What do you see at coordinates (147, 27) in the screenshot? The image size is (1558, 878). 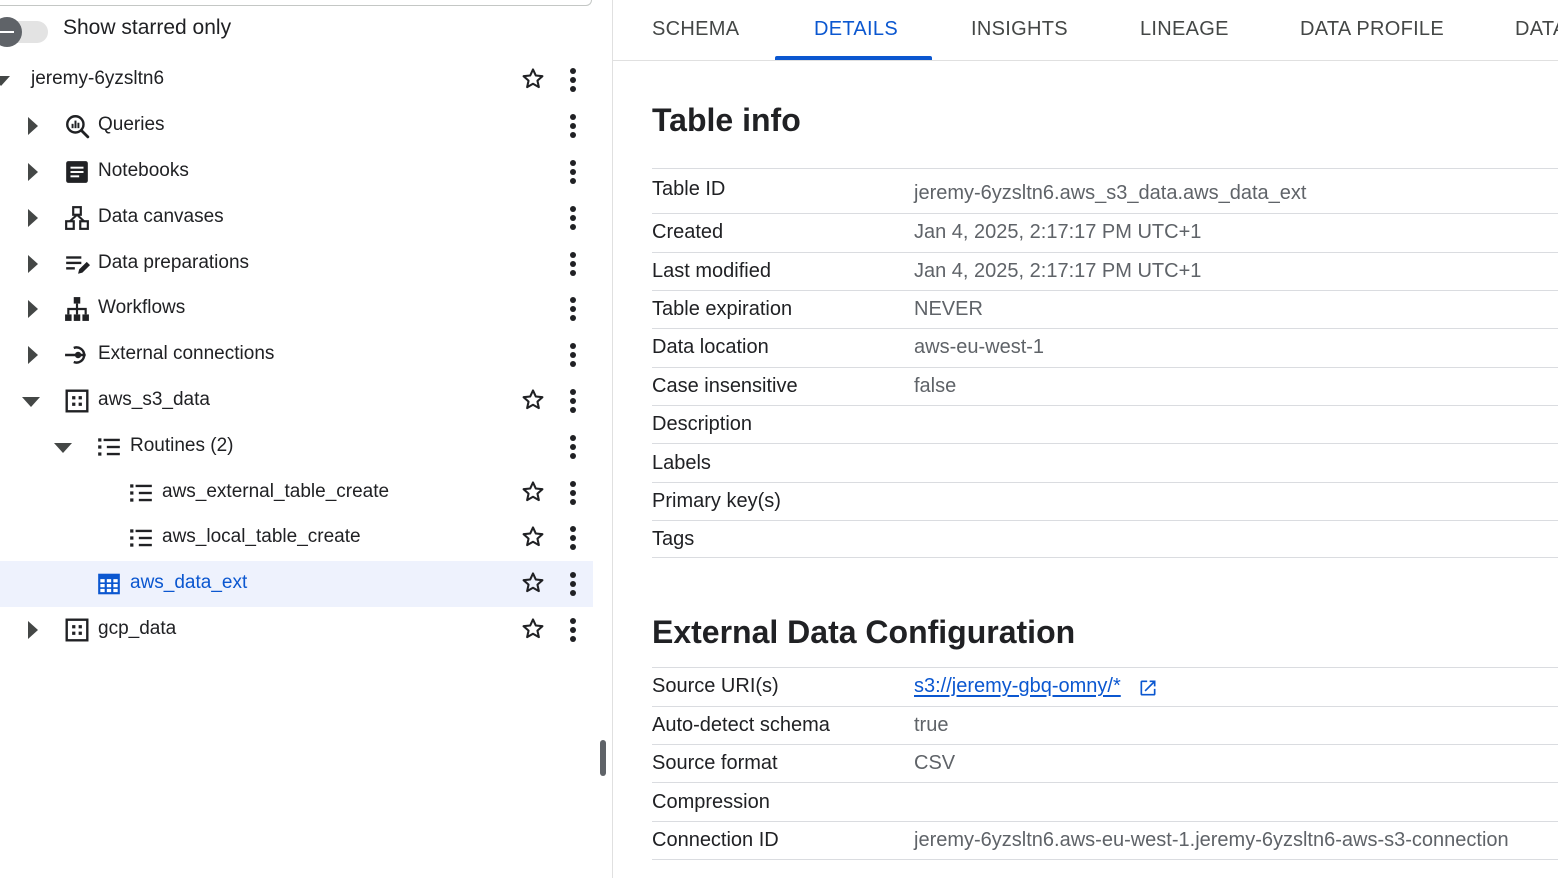 I see `show-starred-label: Show starred only` at bounding box center [147, 27].